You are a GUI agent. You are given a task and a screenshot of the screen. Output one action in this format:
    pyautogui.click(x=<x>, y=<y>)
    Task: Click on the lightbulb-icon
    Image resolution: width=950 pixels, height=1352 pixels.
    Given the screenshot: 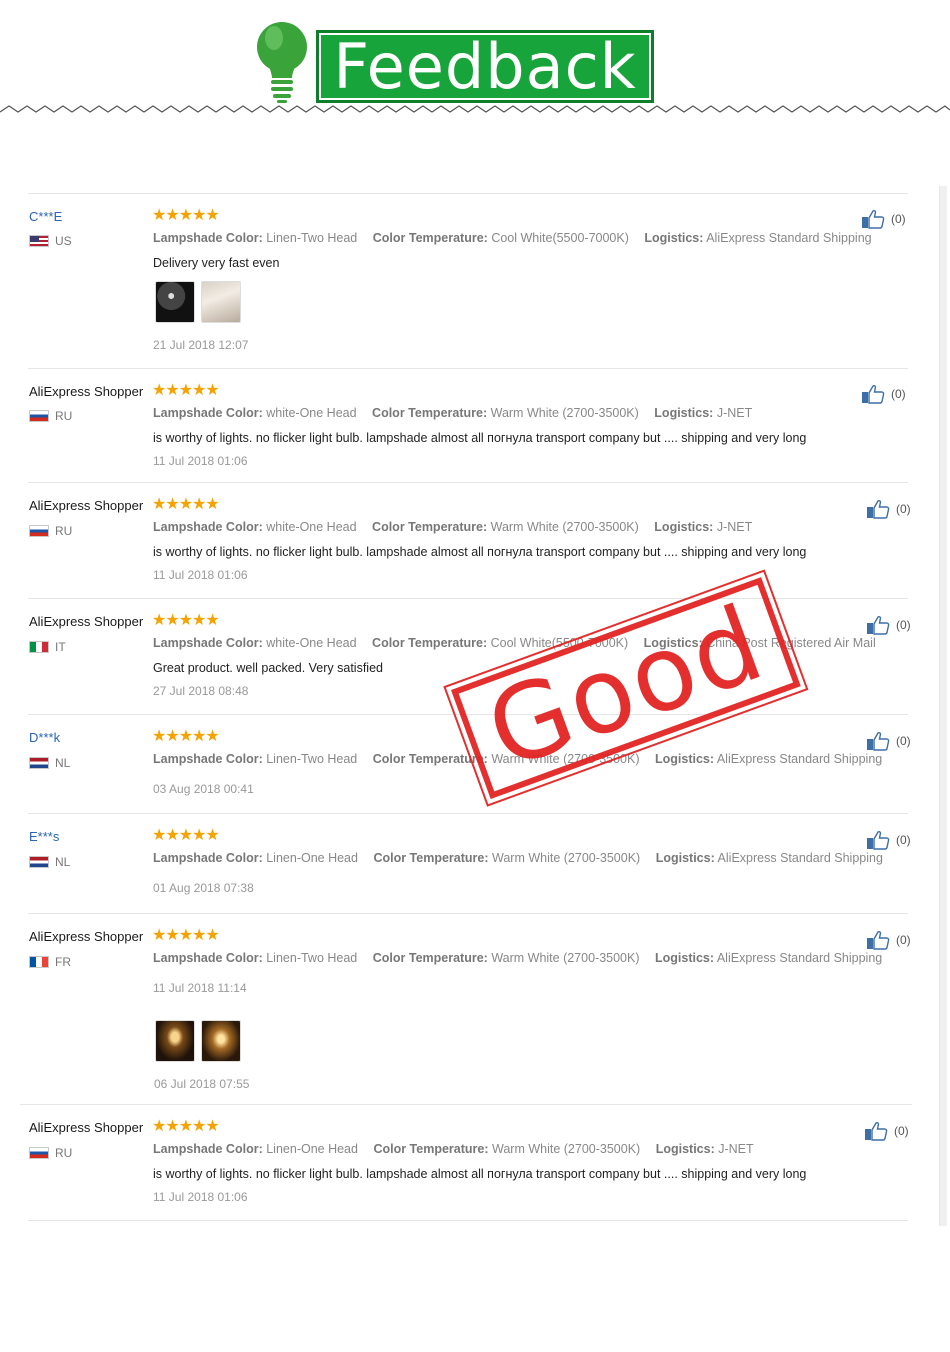 What is the action you would take?
    pyautogui.click(x=282, y=62)
    